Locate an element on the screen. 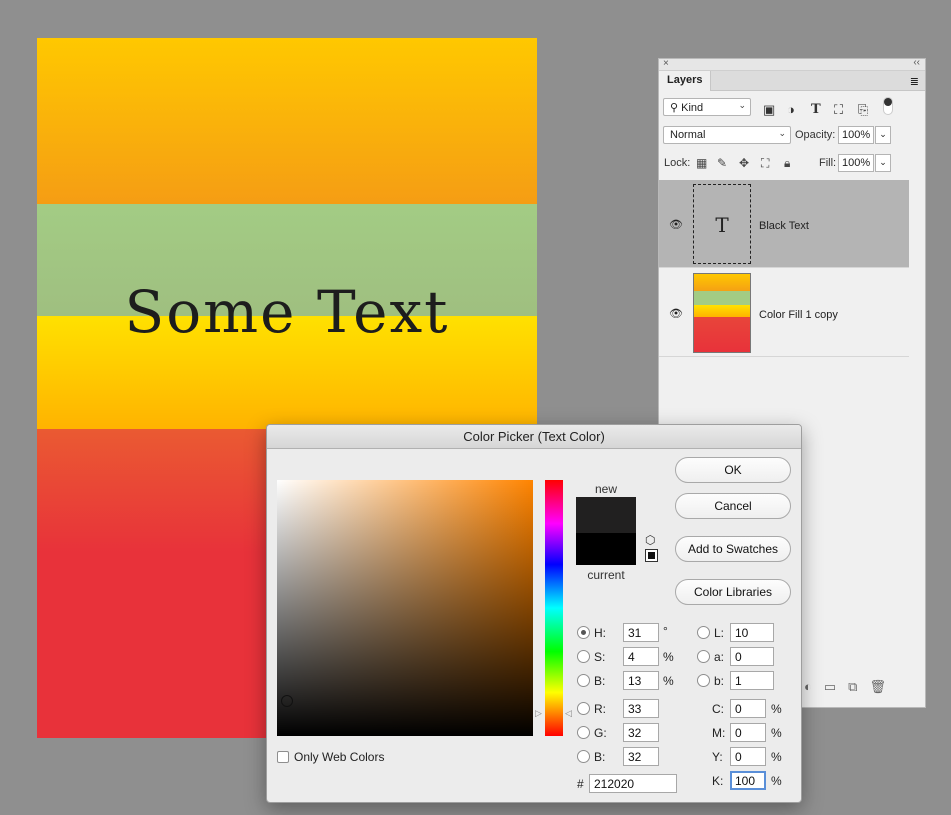 Image resolution: width=951 pixels, height=815 pixels. new-label: new is located at coordinates (605, 489).